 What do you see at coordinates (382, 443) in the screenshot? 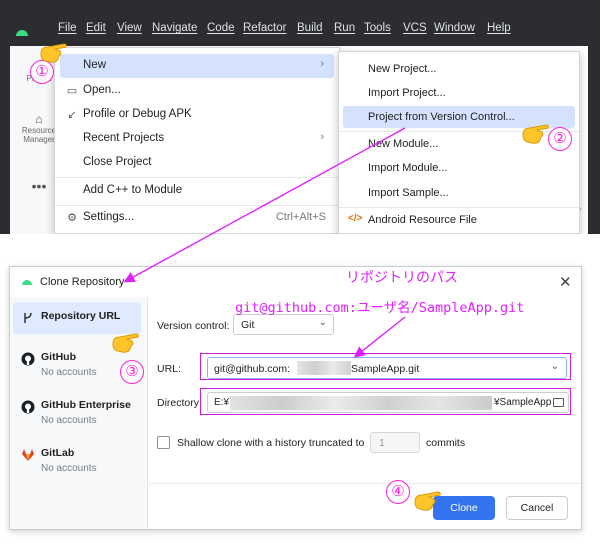
I see `clone-depth-value: 1` at bounding box center [382, 443].